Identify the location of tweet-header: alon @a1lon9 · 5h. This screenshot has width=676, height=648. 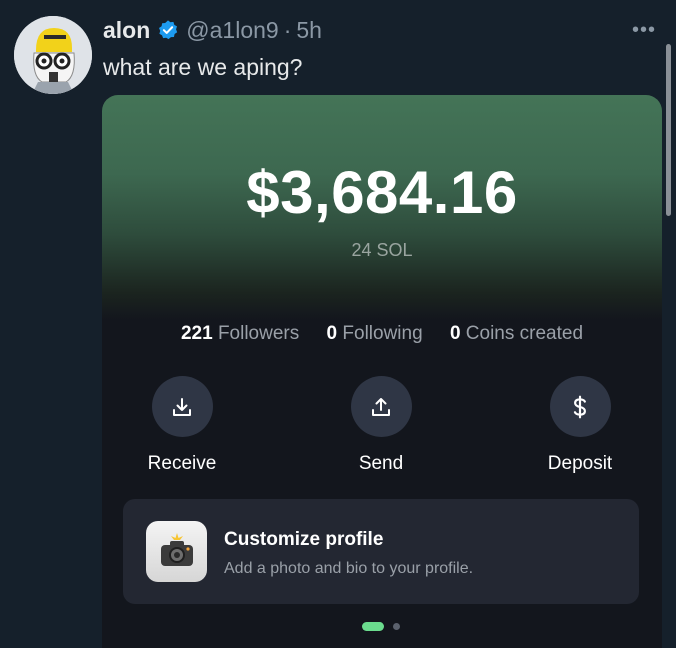
(212, 30).